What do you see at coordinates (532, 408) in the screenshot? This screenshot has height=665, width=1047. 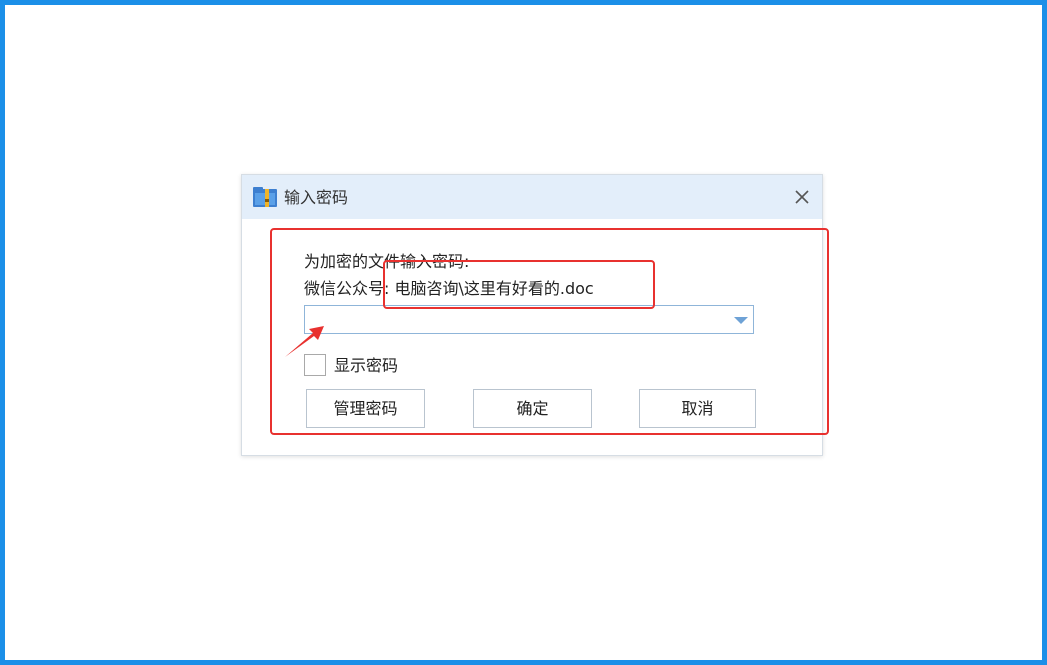 I see `ok-button: 确定` at bounding box center [532, 408].